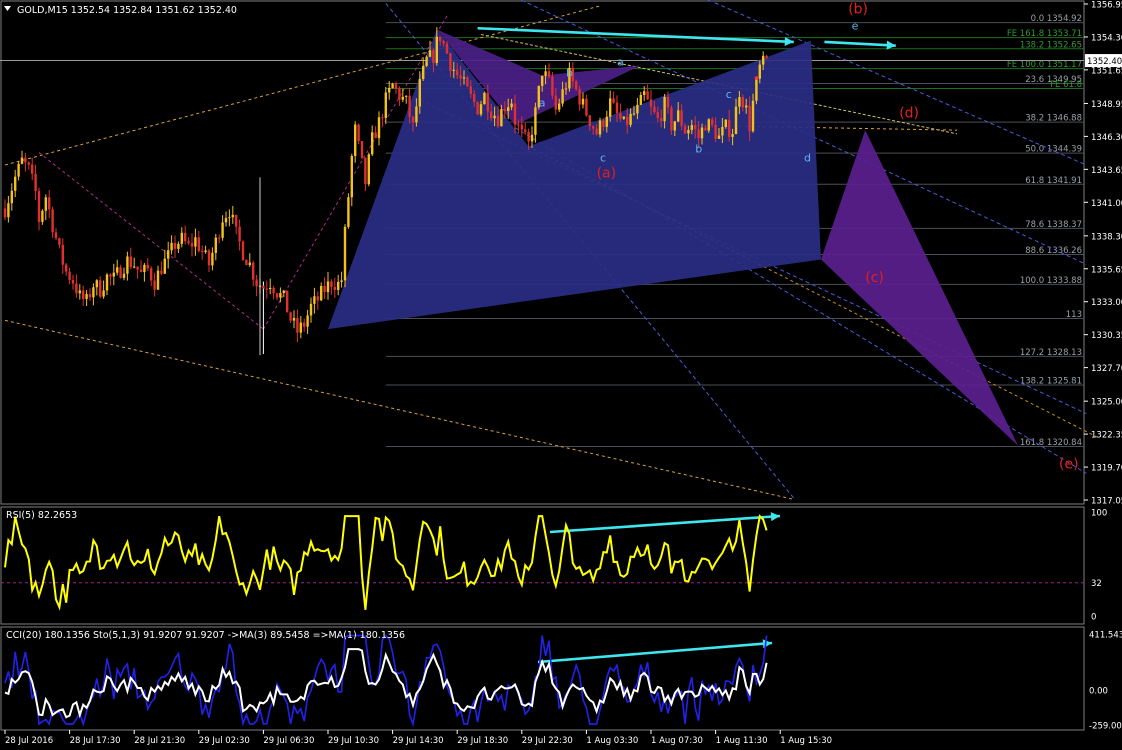 This screenshot has height=750, width=1122. Describe the element at coordinates (1106, 6) in the screenshot. I see `price-tick-label: 1356.95` at that location.